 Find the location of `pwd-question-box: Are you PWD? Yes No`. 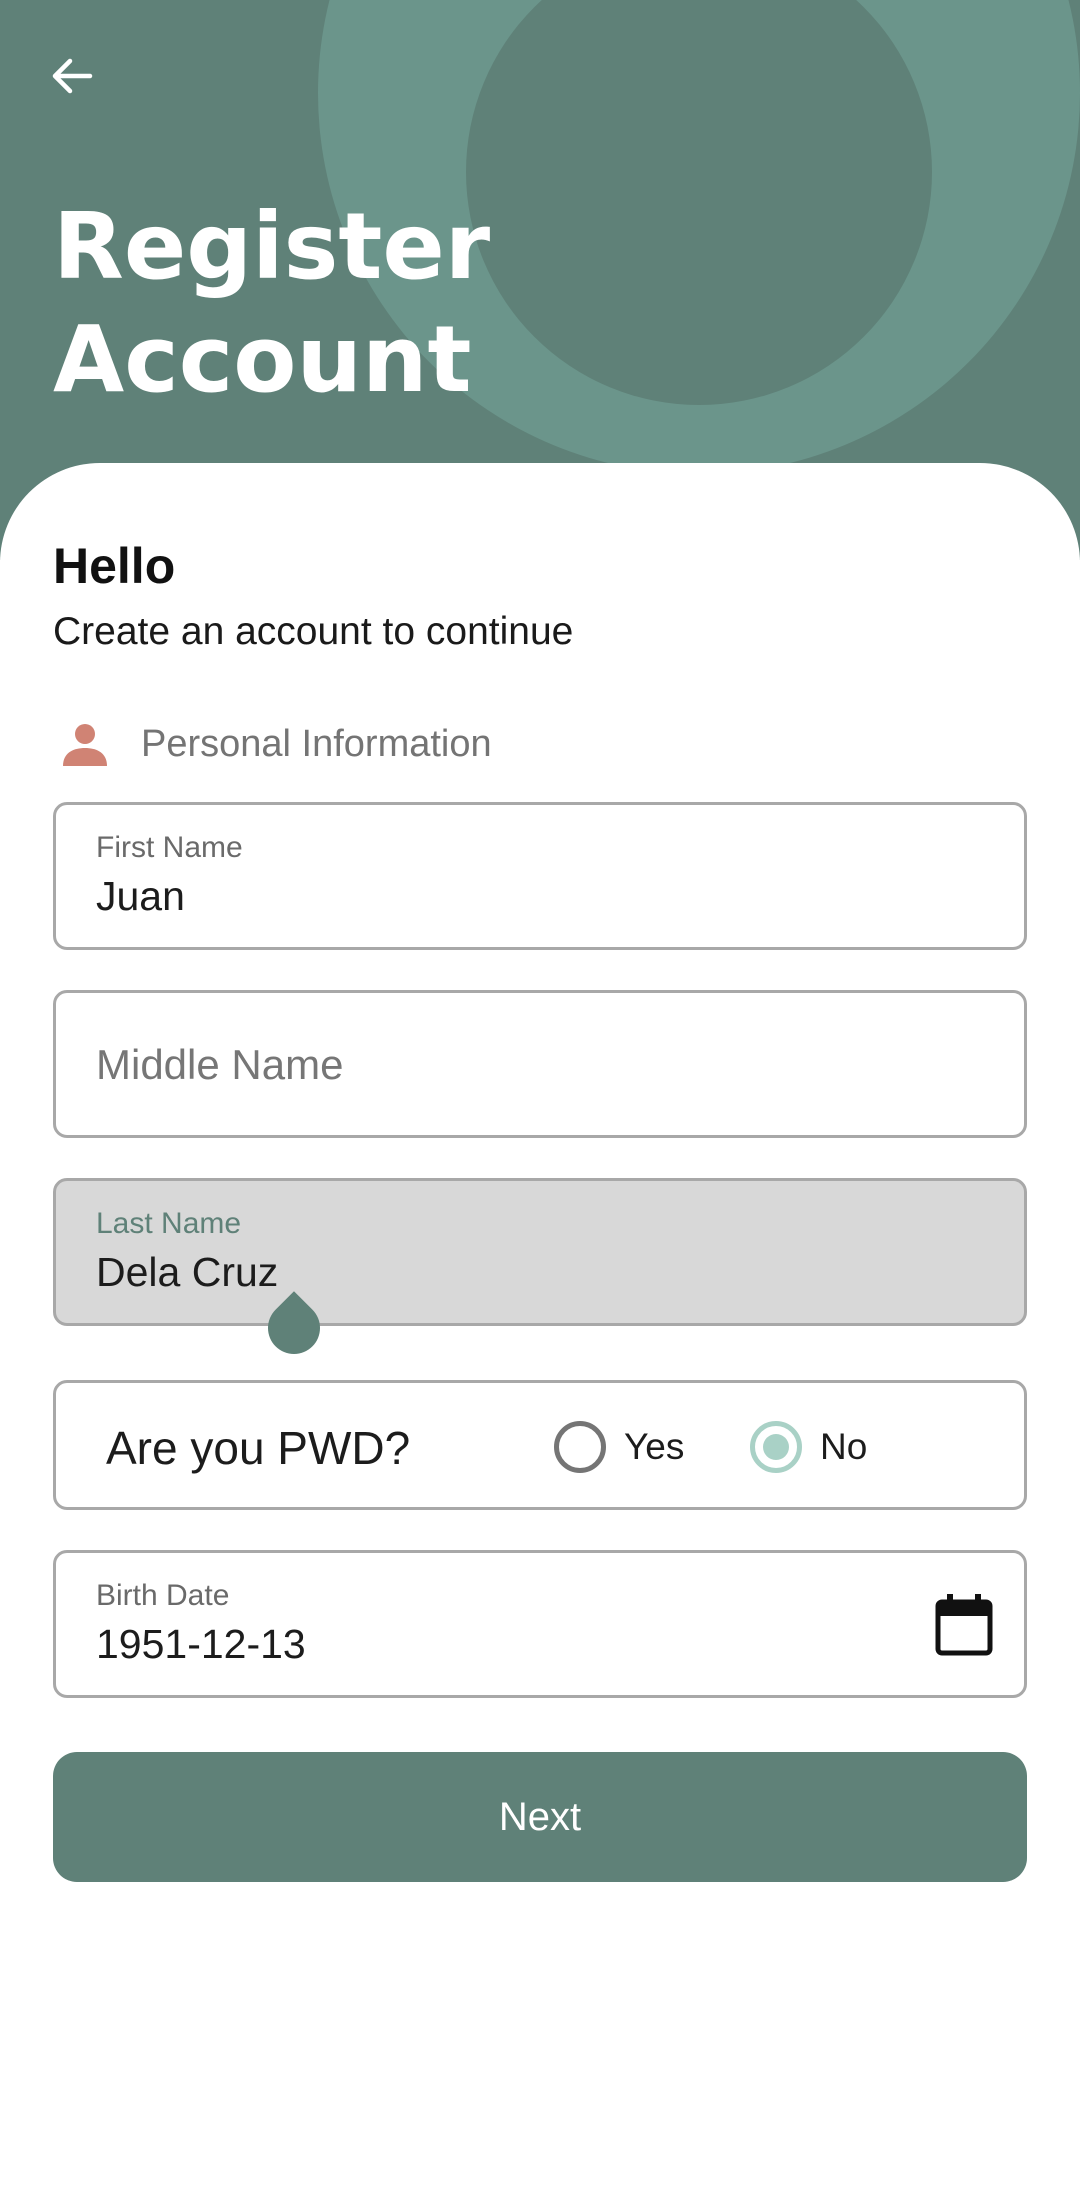

pwd-question-box: Are you PWD? Yes No is located at coordinates (540, 1445).